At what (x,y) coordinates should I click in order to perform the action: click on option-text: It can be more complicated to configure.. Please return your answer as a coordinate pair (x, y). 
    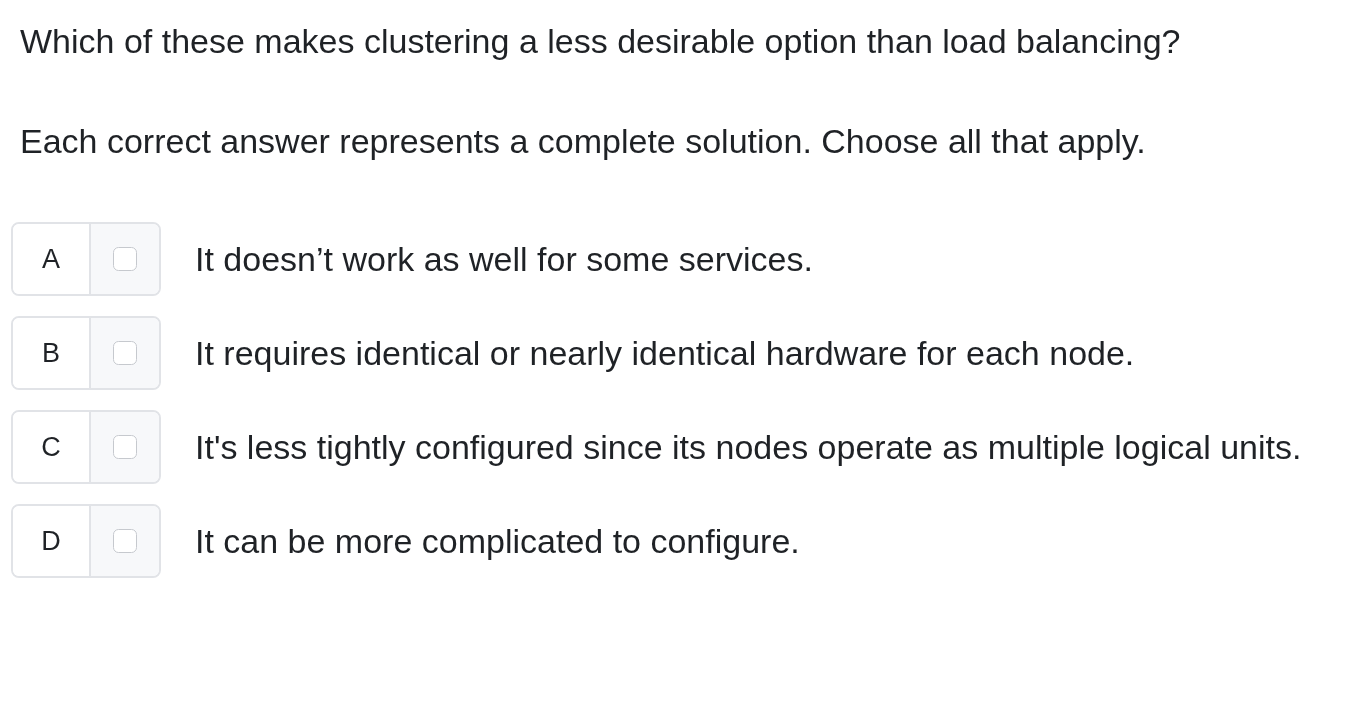
    Looking at the image, I should click on (497, 541).